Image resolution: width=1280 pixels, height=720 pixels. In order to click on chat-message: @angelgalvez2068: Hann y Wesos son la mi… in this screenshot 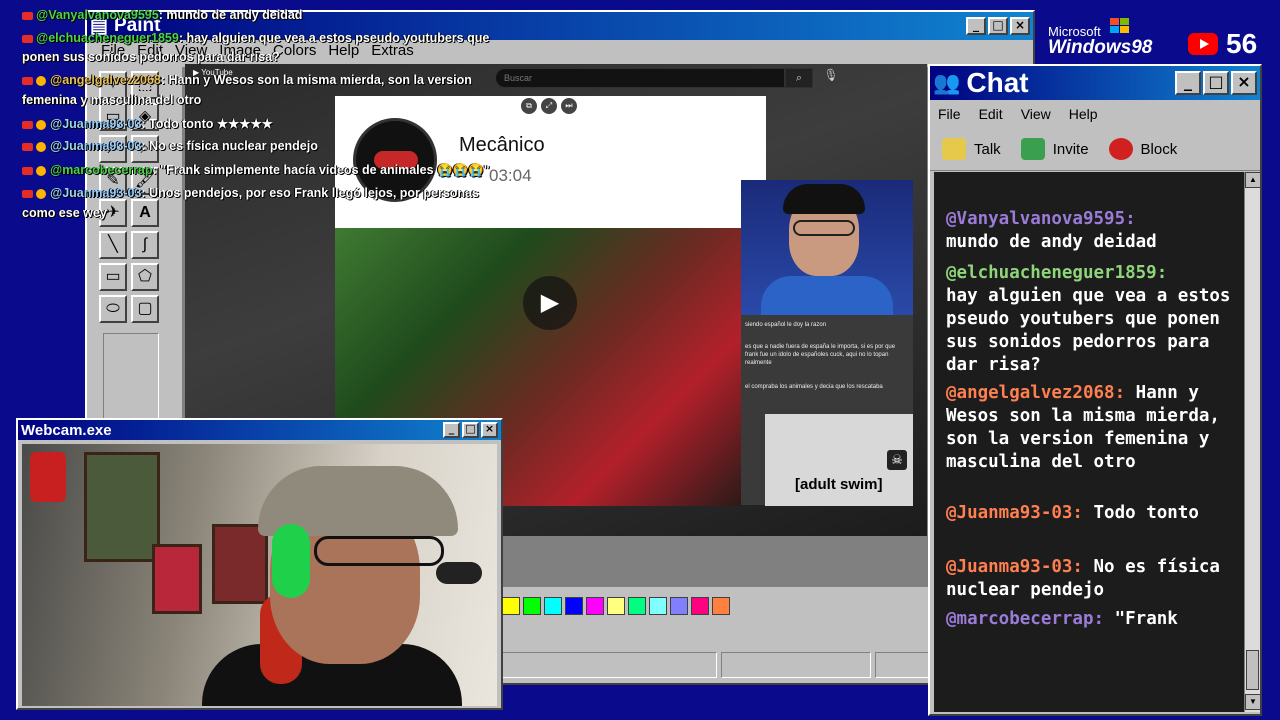, I will do `click(1091, 428)`.